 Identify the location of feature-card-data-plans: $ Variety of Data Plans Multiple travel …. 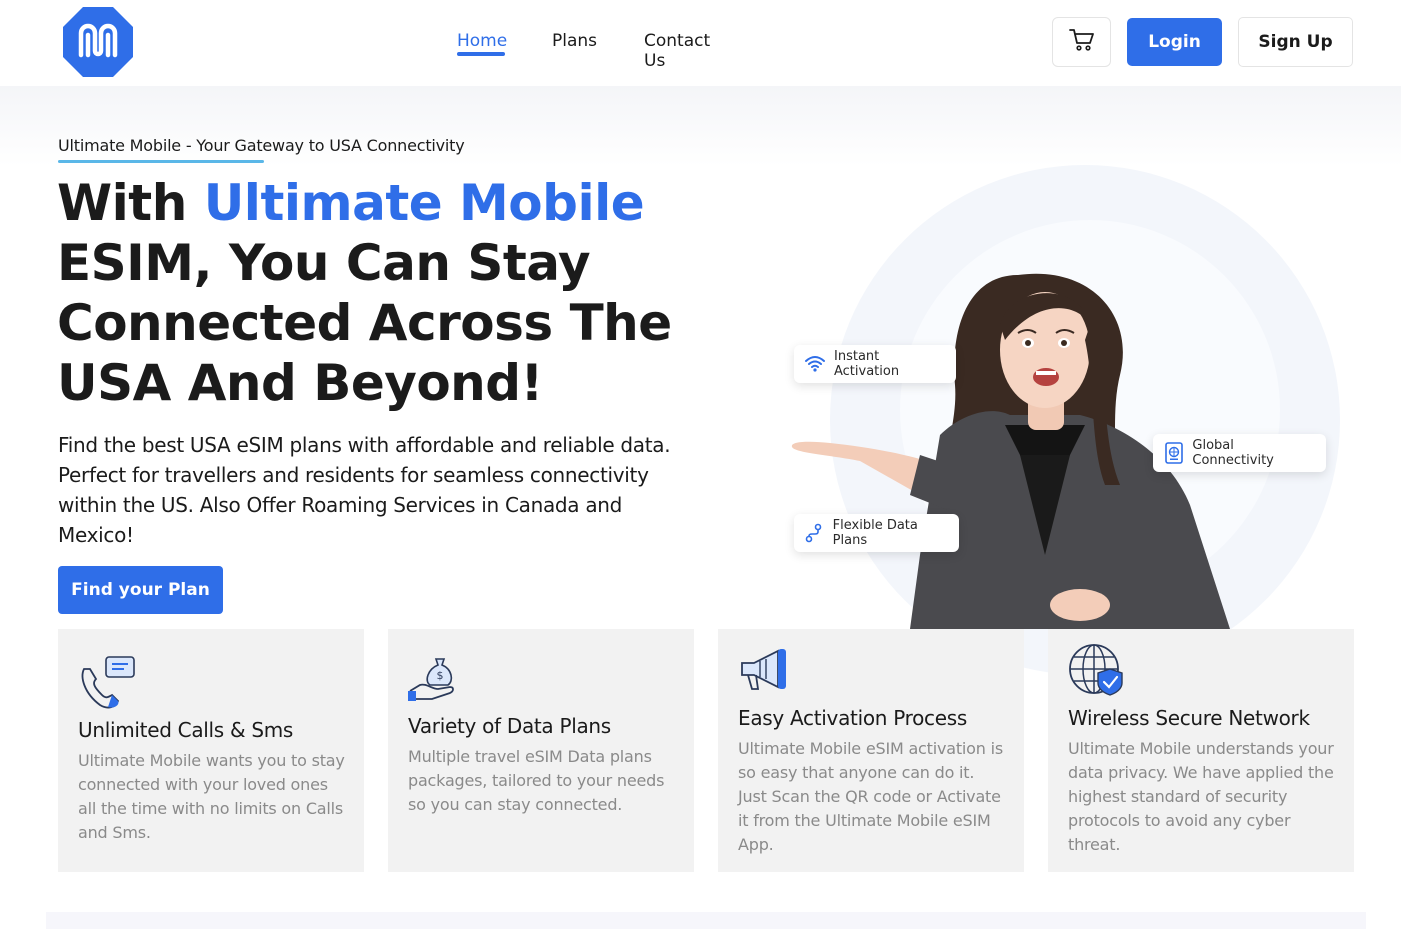
(541, 750).